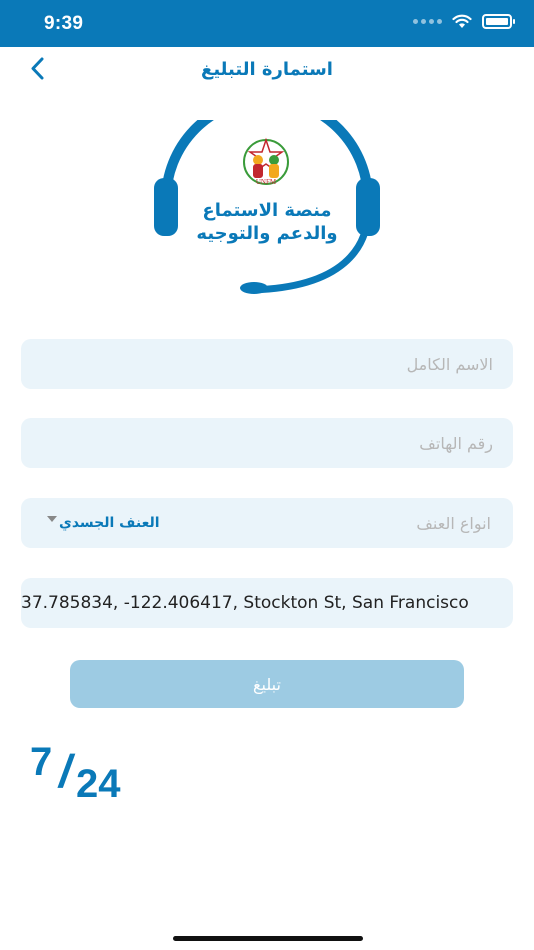 The image size is (534, 950). I want to click on full-name-field, so click(267, 364).